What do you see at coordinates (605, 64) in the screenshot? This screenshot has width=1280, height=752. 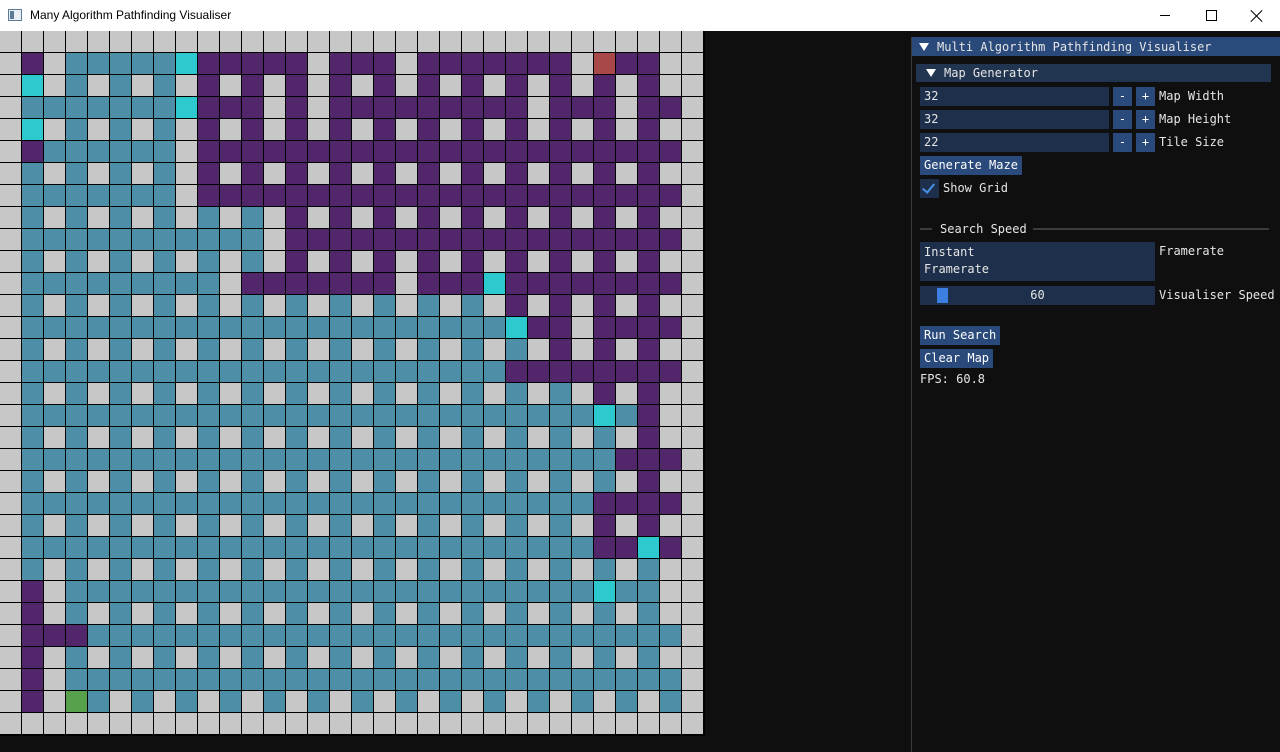 I see `maze-cell-end` at bounding box center [605, 64].